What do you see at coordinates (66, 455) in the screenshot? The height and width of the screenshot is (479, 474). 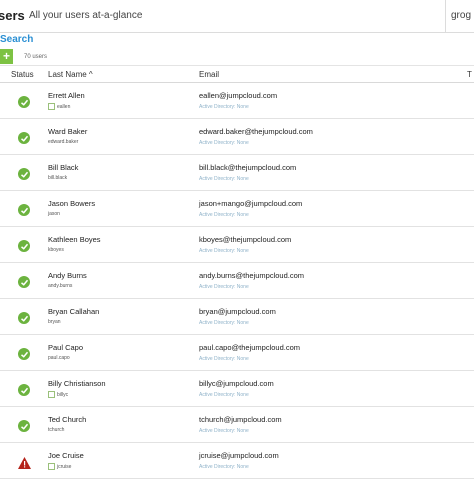 I see `user-full-name: Joe Cruise` at bounding box center [66, 455].